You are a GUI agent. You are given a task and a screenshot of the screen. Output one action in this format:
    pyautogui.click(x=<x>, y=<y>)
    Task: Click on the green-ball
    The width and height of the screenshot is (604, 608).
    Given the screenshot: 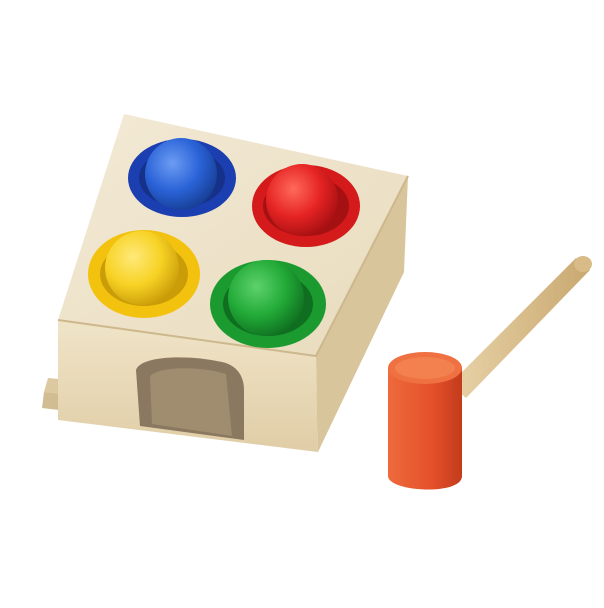 What is the action you would take?
    pyautogui.click(x=268, y=304)
    